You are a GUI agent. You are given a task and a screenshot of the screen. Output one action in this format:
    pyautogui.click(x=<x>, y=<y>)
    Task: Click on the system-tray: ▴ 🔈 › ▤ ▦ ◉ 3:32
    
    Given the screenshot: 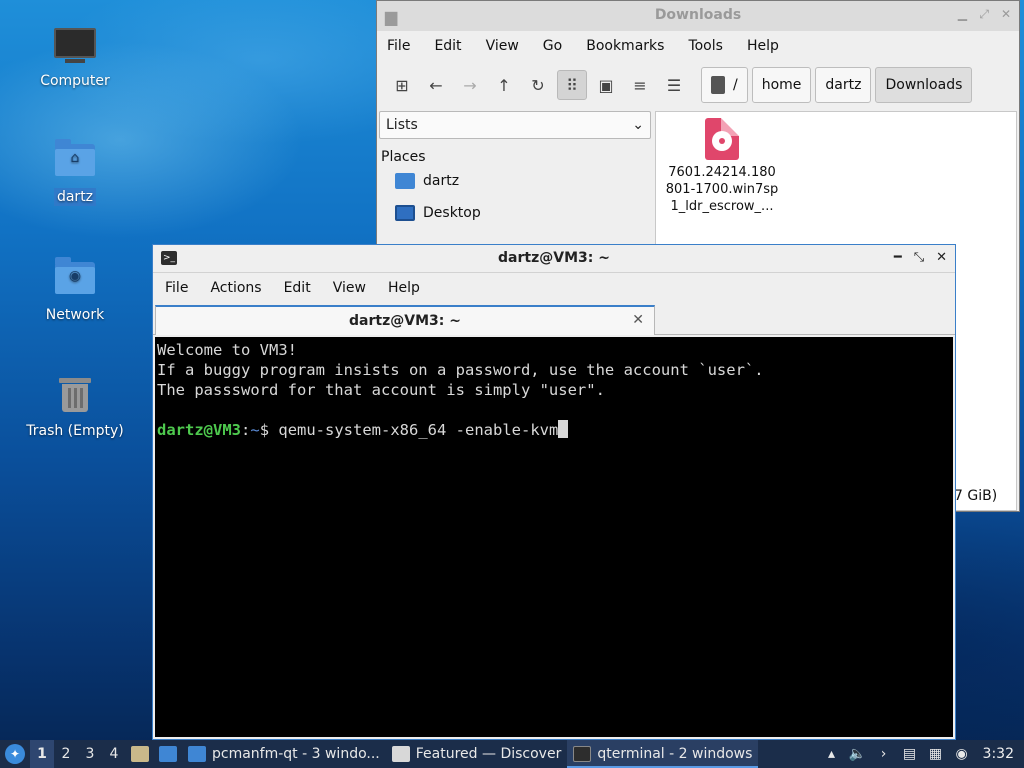 What is the action you would take?
    pyautogui.click(x=921, y=754)
    